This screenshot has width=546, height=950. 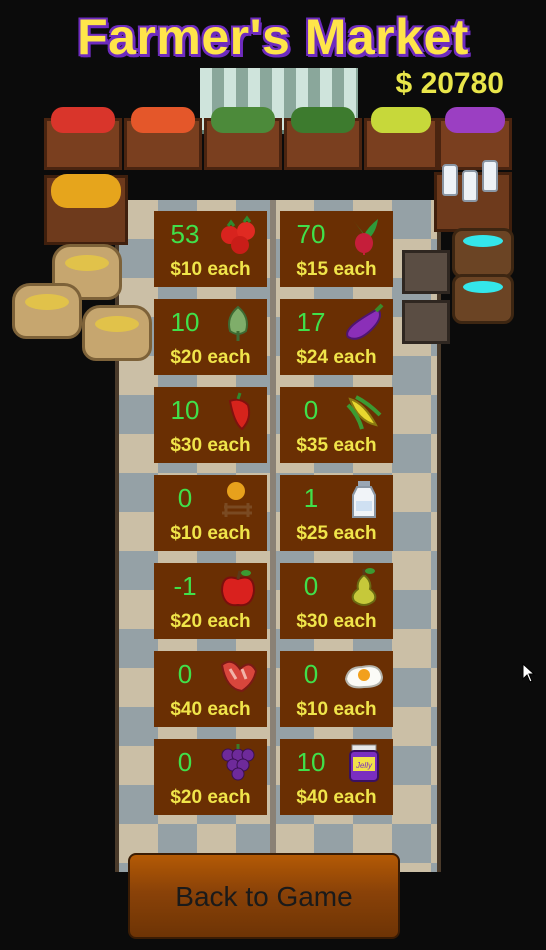 What do you see at coordinates (239, 676) in the screenshot?
I see `meat-icon` at bounding box center [239, 676].